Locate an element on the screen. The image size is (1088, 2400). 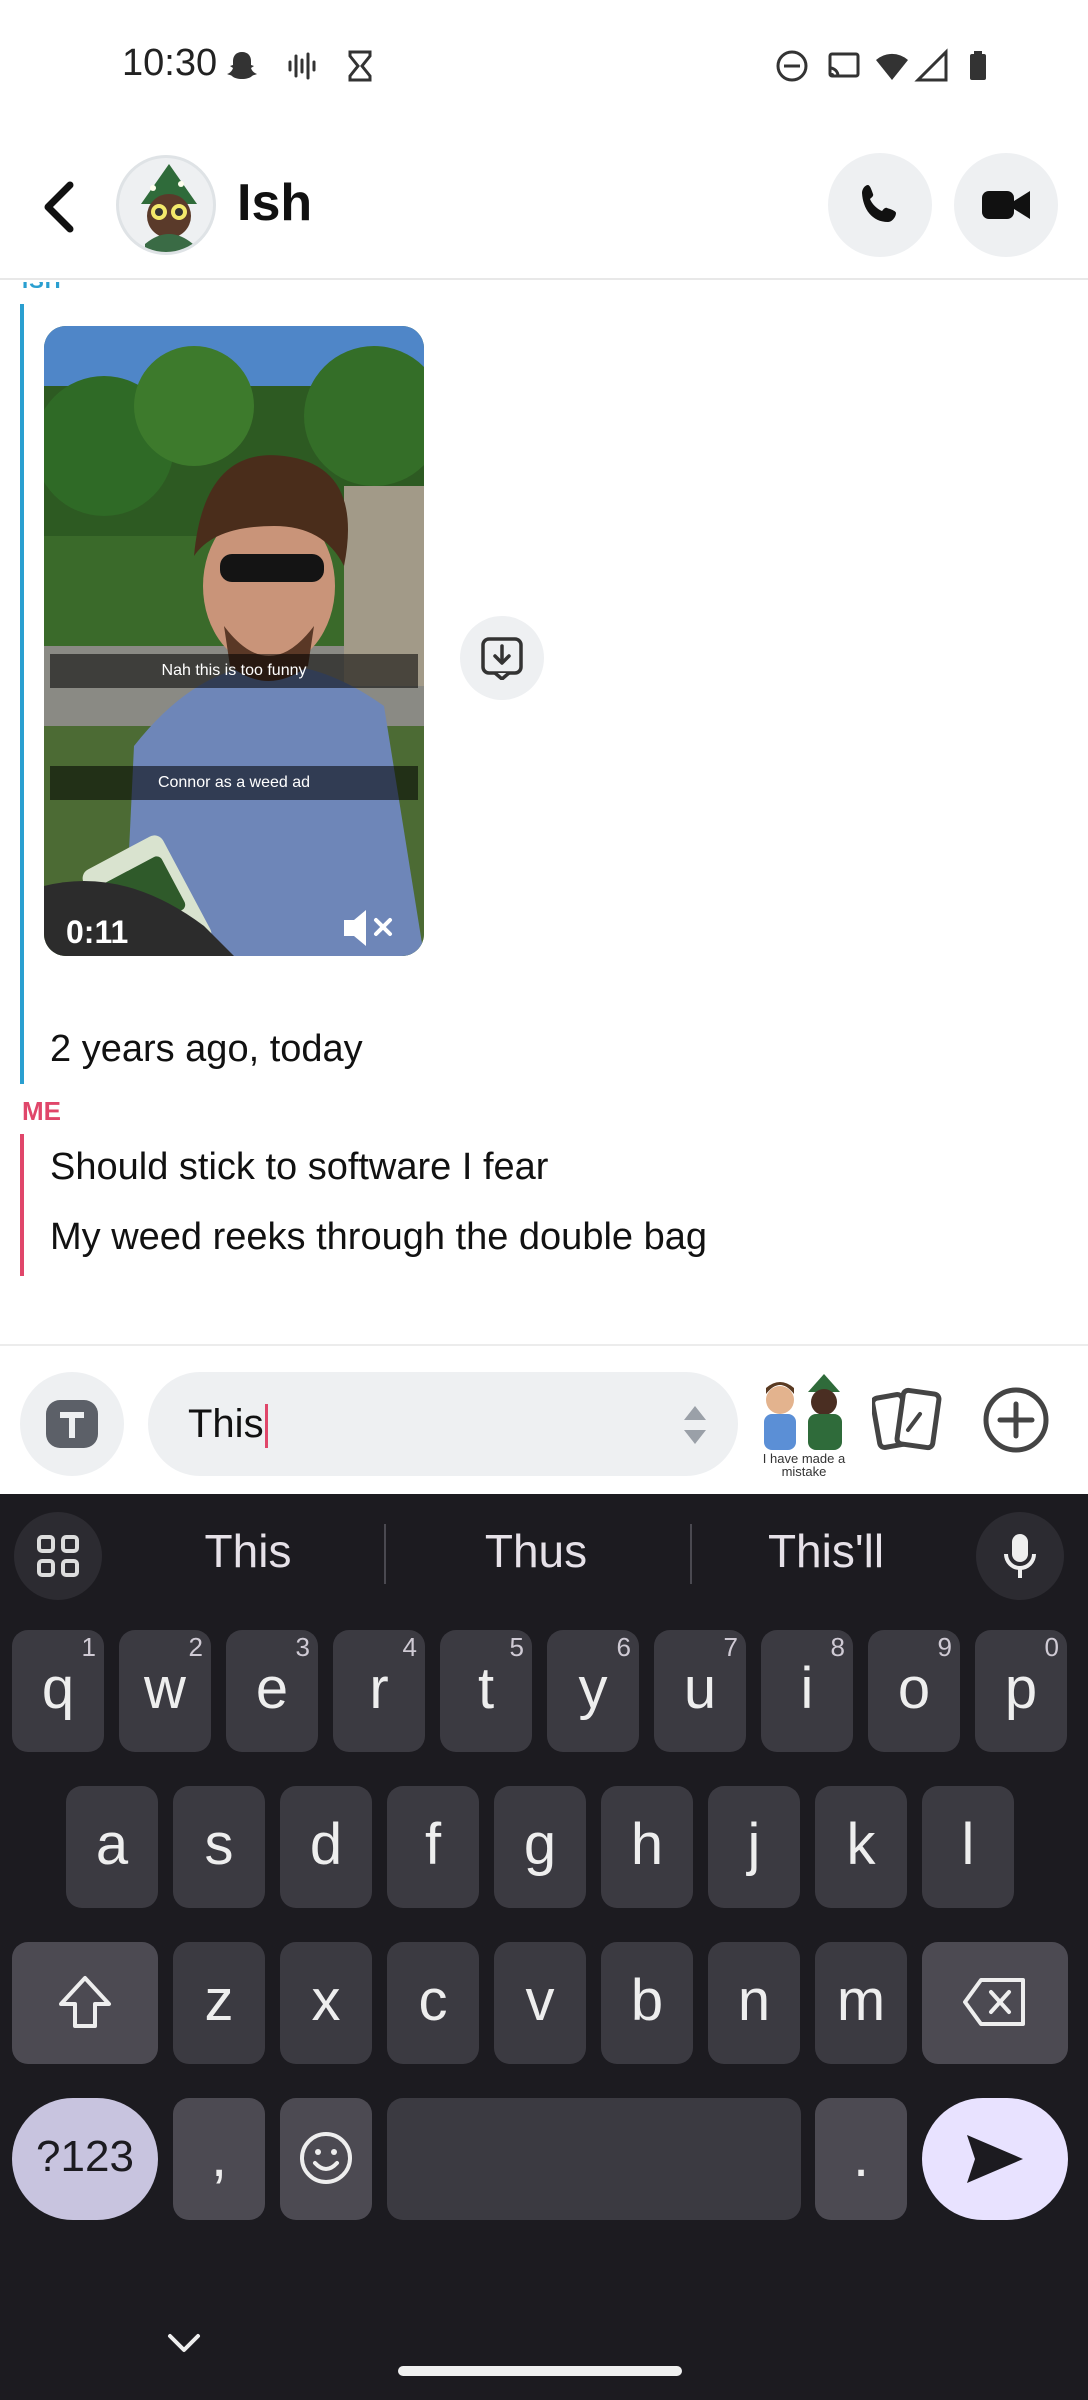
save-to-camera-roll-button is located at coordinates (502, 658).